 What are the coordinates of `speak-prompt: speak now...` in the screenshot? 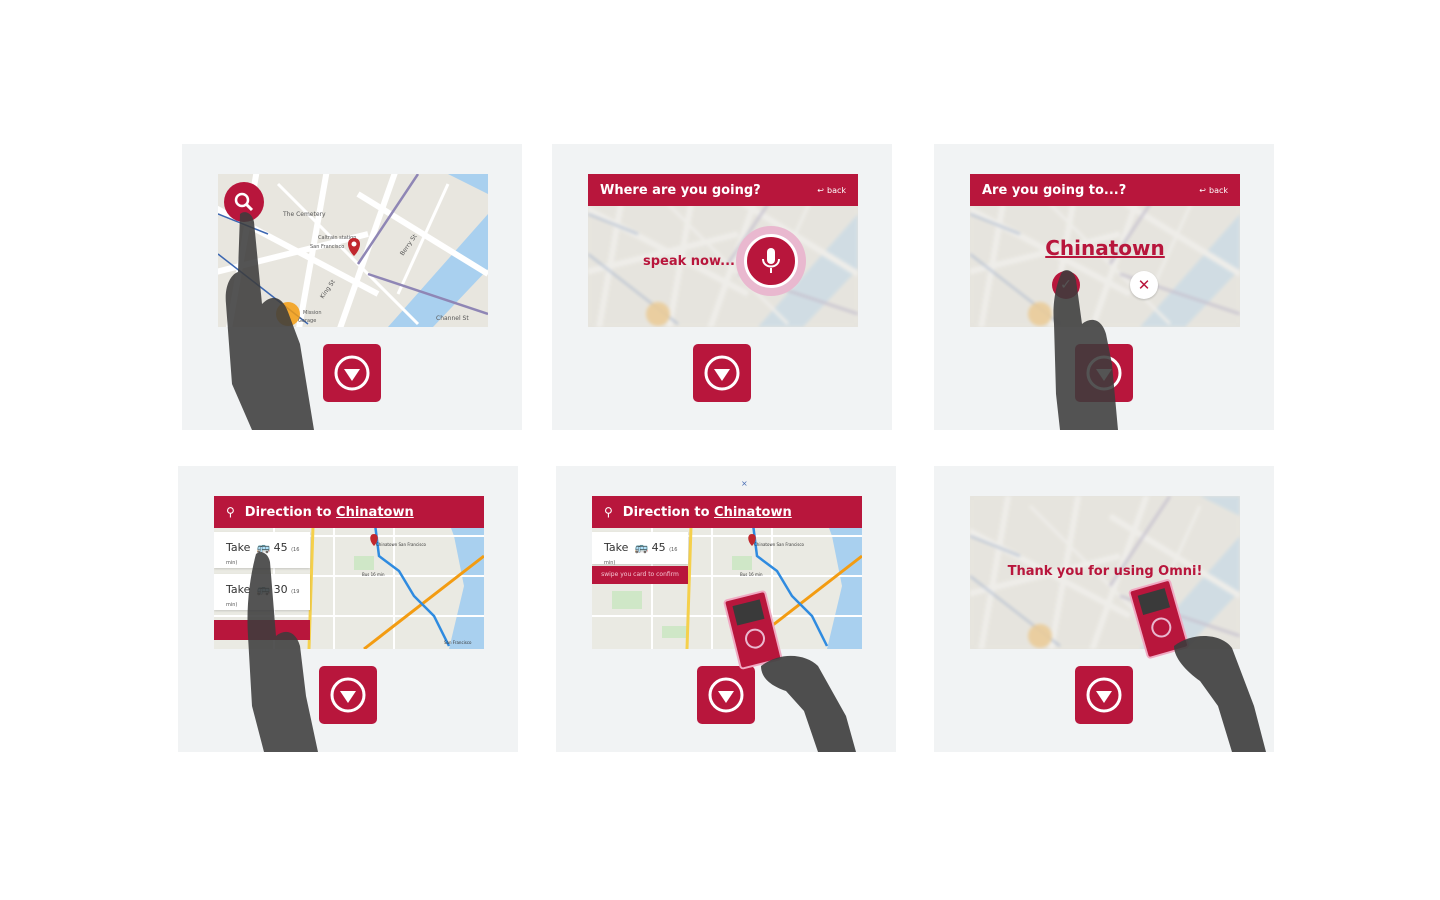 It's located at (689, 261).